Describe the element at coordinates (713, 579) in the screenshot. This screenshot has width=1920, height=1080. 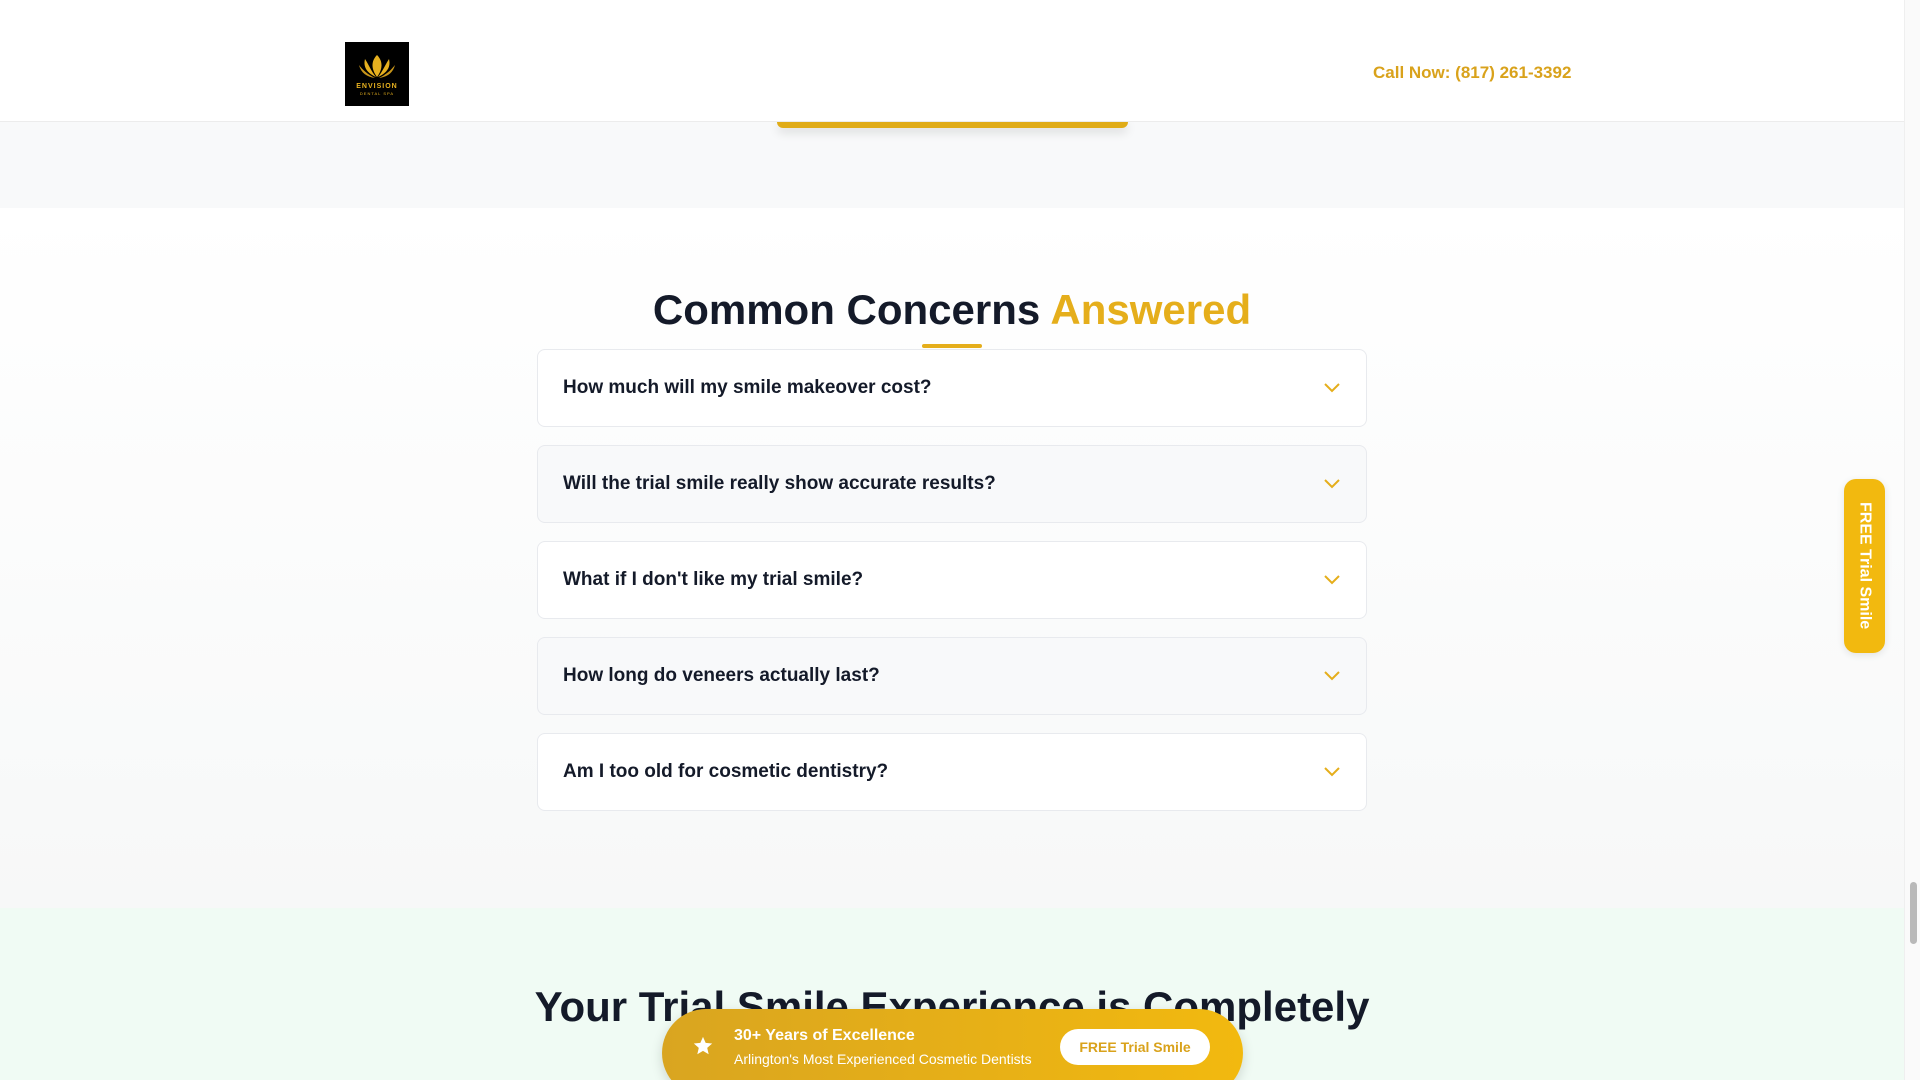
I see `faq-question: What if I don't like my trial smile?` at that location.